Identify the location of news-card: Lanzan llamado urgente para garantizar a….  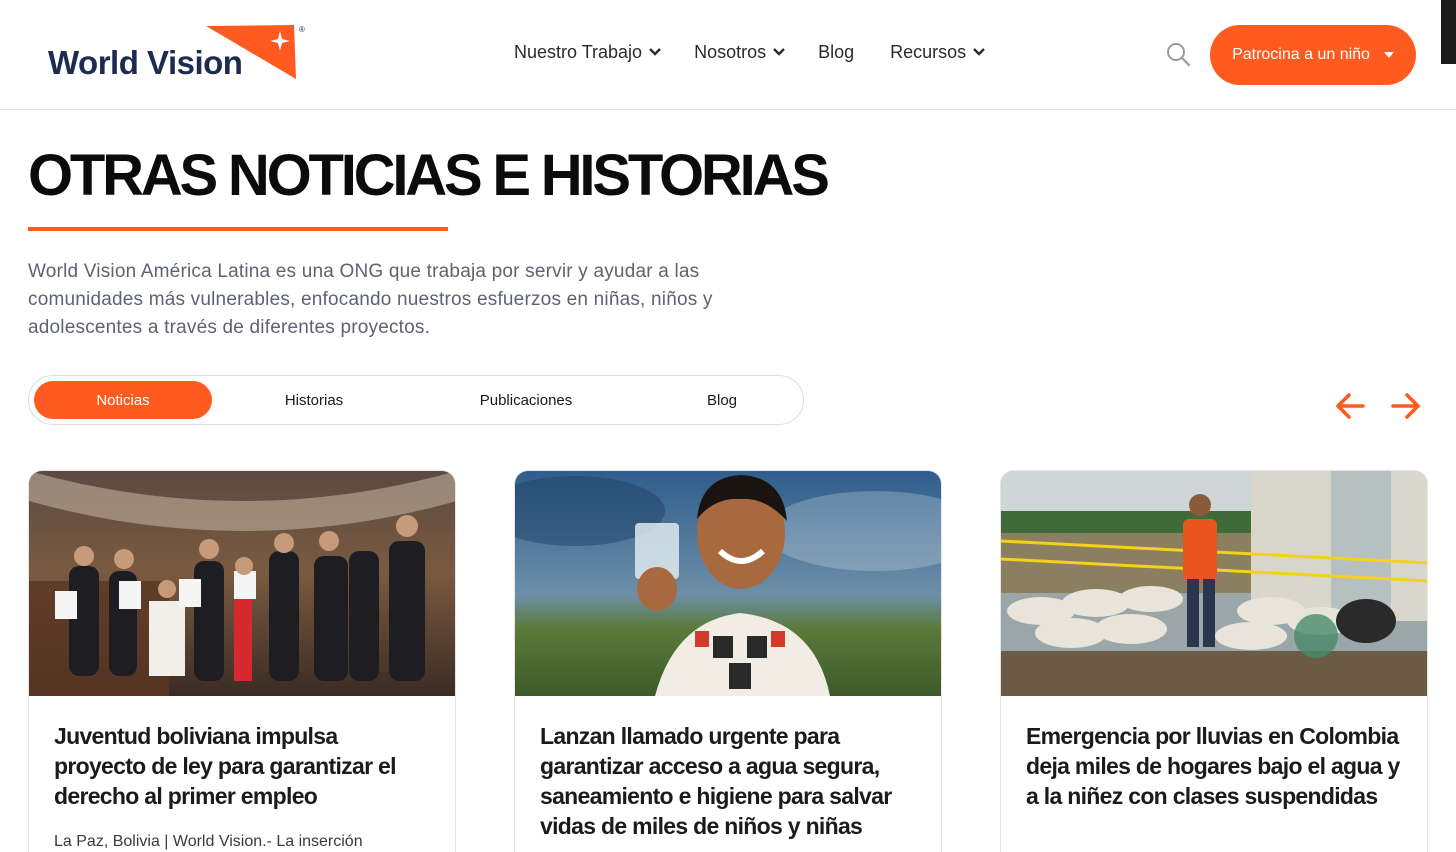
(728, 661).